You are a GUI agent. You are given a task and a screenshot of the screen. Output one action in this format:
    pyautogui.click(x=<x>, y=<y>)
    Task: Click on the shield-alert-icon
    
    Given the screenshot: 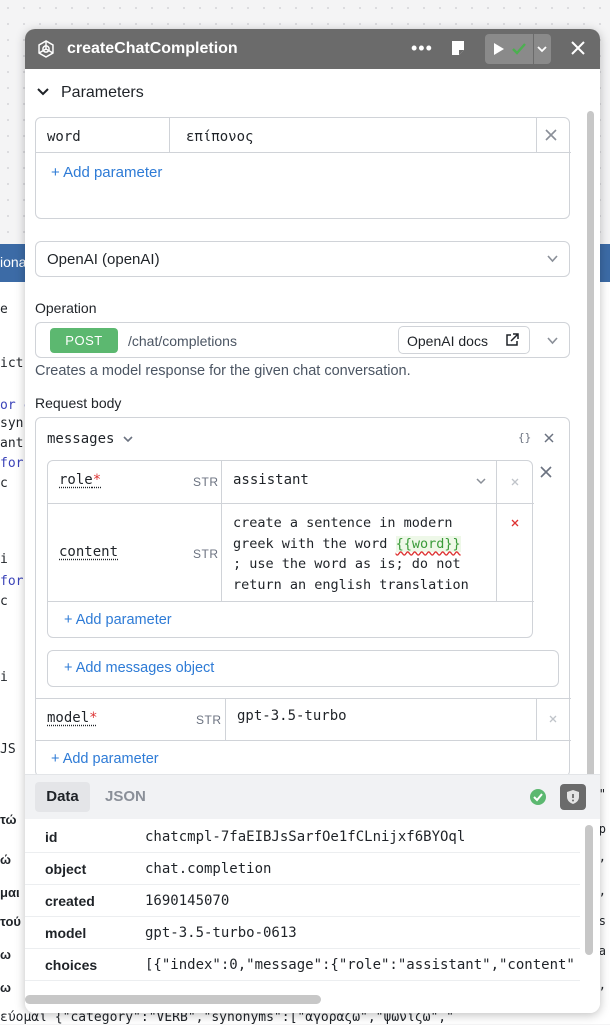 What is the action you would take?
    pyautogui.click(x=573, y=797)
    